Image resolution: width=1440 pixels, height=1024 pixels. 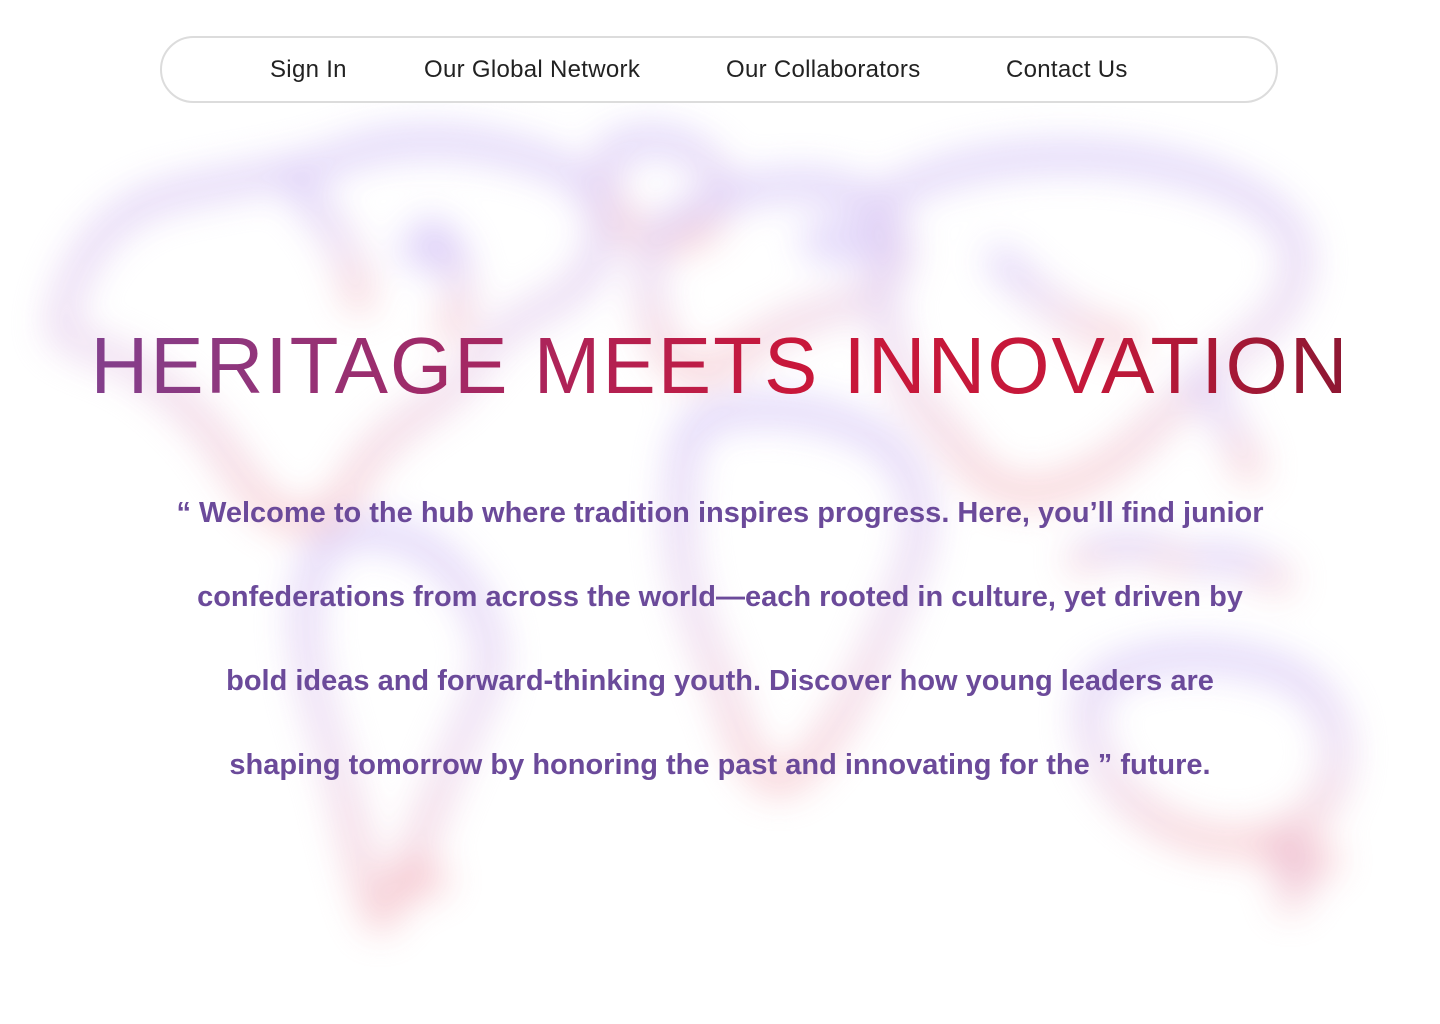 What do you see at coordinates (823, 70) in the screenshot?
I see `nav-collaborators-link: Our Collaborators` at bounding box center [823, 70].